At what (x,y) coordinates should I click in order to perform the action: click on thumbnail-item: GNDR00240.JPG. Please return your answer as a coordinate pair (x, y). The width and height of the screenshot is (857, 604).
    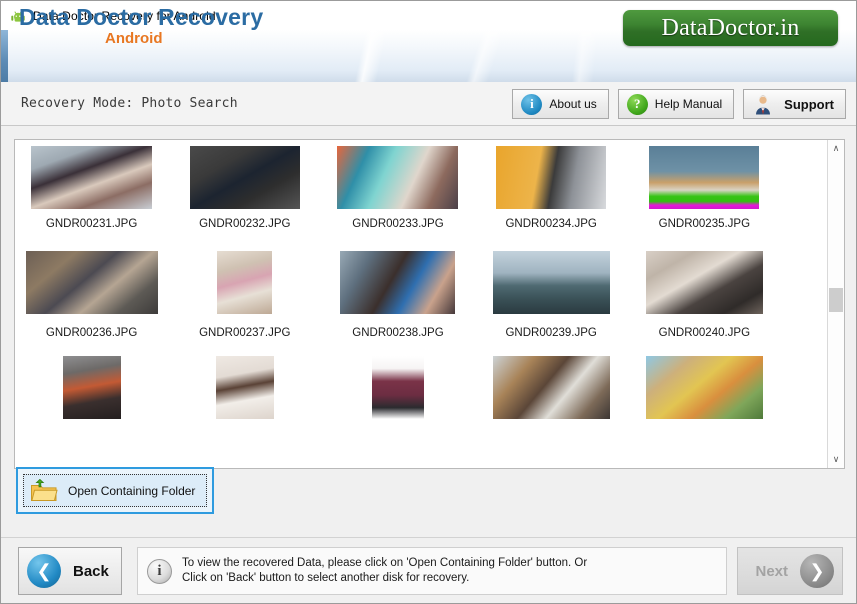
    Looking at the image, I should click on (704, 291).